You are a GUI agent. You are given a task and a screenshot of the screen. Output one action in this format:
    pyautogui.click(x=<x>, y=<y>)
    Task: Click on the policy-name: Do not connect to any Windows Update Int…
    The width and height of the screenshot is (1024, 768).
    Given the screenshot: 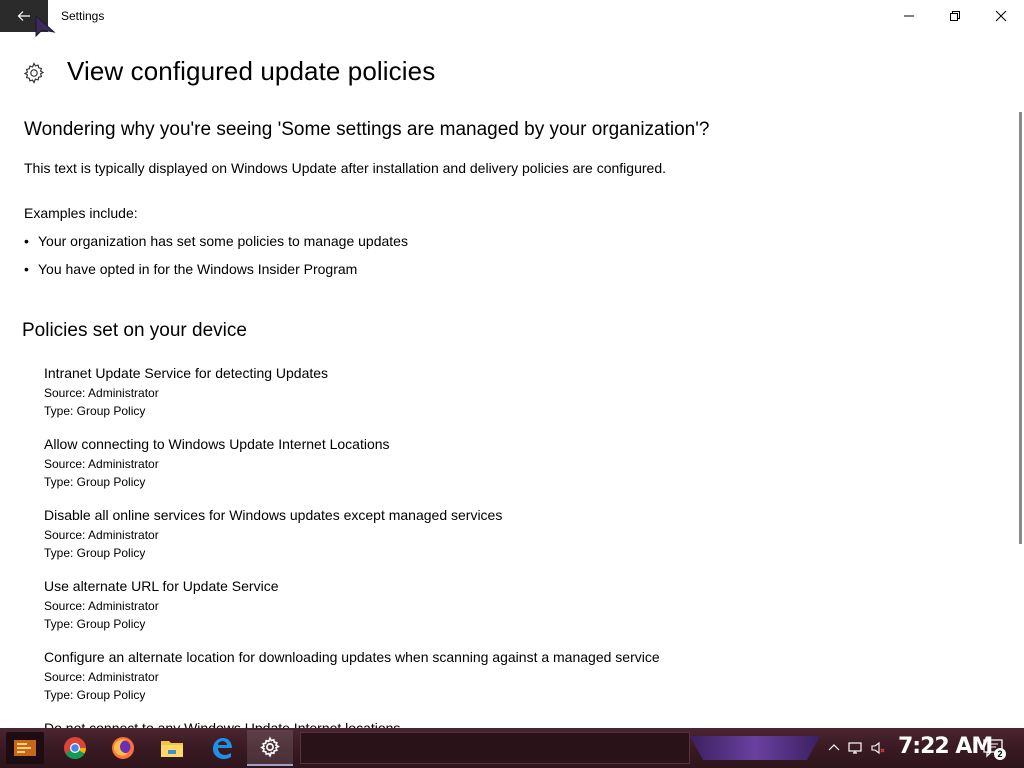 What is the action you would take?
    pyautogui.click(x=222, y=724)
    